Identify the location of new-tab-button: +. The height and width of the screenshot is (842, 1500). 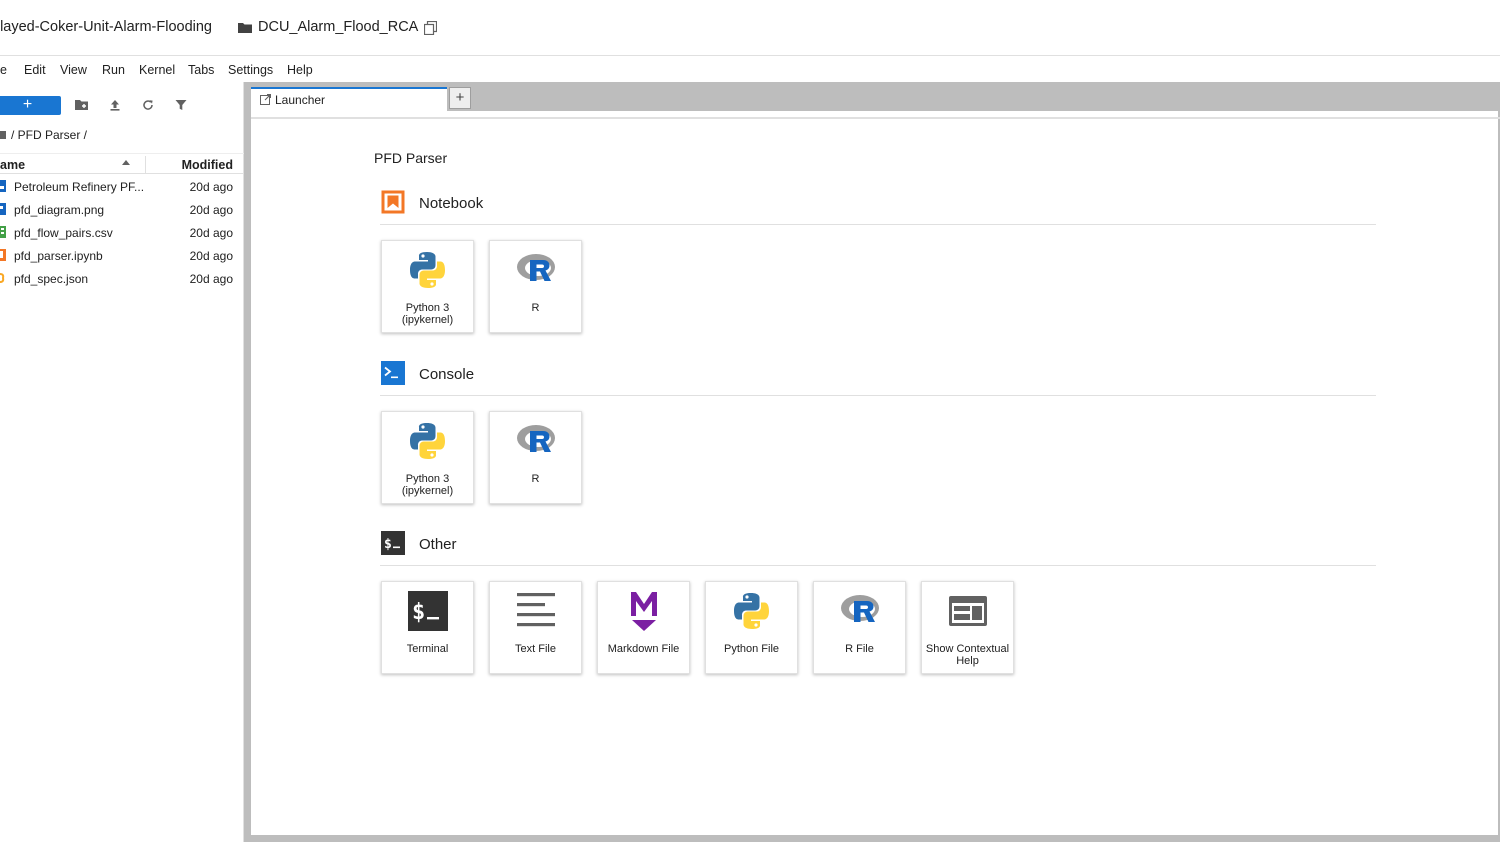
(460, 98).